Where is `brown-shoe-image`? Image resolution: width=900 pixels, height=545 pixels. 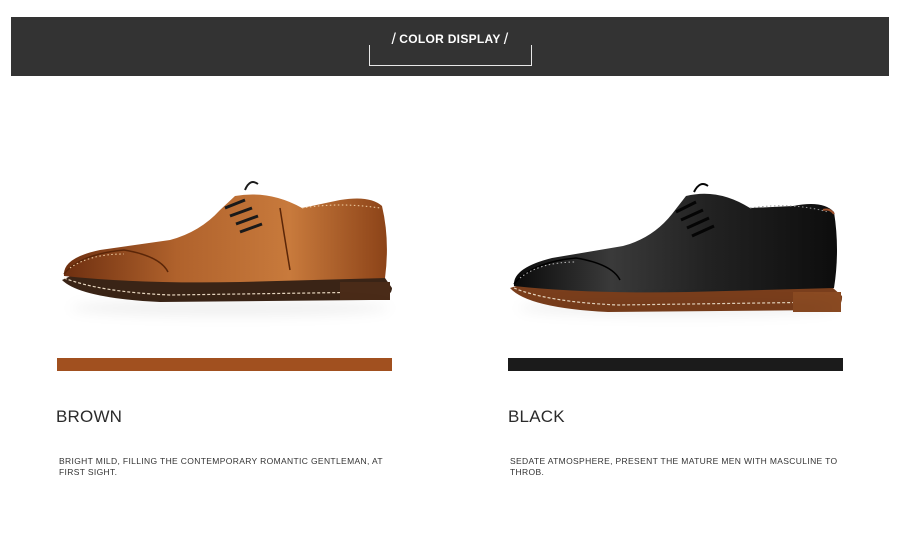
brown-shoe-image is located at coordinates (227, 241).